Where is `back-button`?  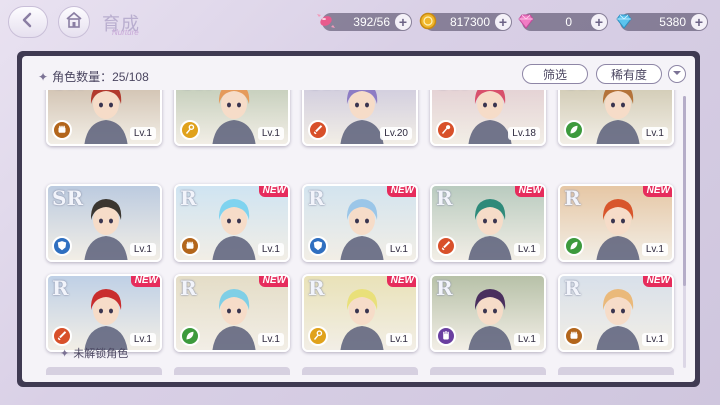
back-button is located at coordinates (28, 22).